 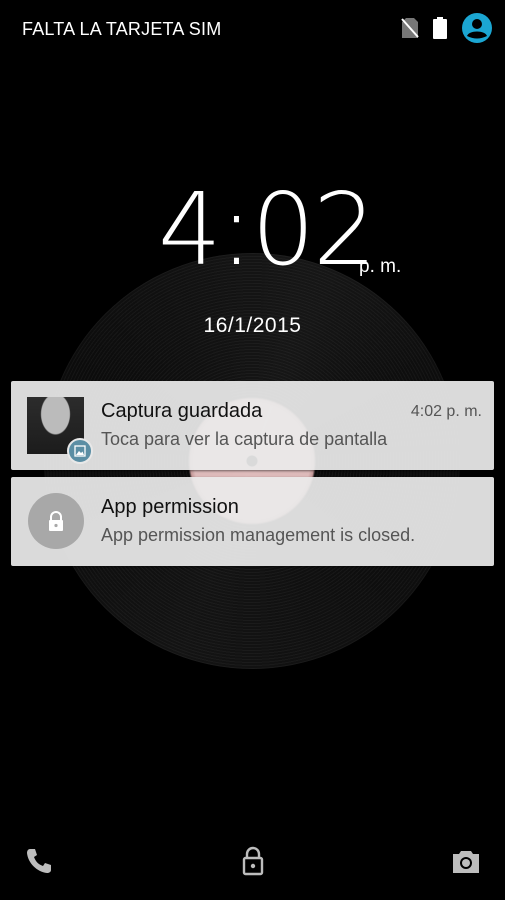 I want to click on notification-time: 4:02 p. m., so click(x=446, y=411).